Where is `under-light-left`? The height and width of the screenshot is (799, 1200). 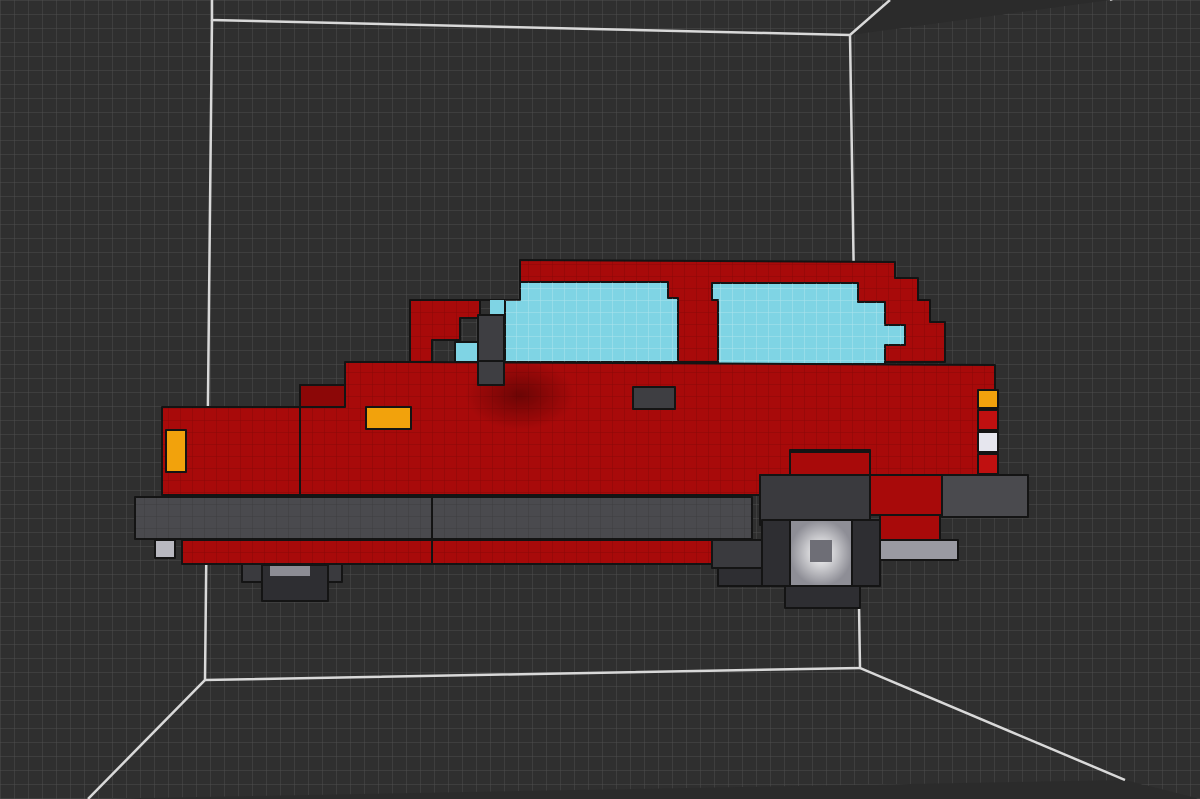 under-light-left is located at coordinates (165, 549).